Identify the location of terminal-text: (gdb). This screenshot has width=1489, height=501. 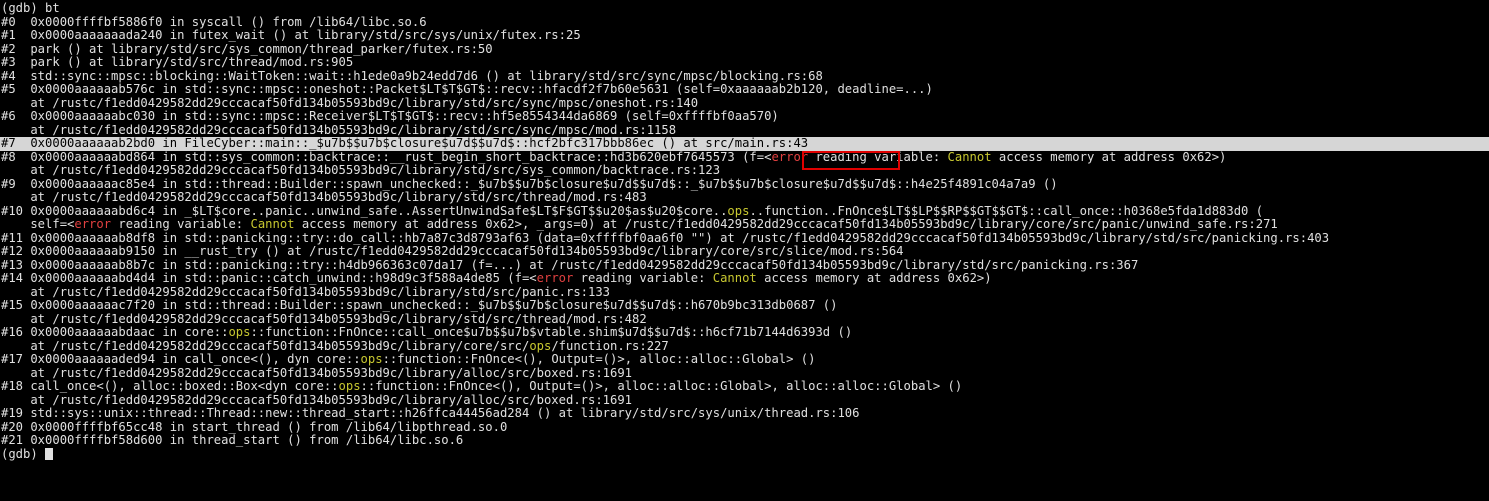
(23, 453).